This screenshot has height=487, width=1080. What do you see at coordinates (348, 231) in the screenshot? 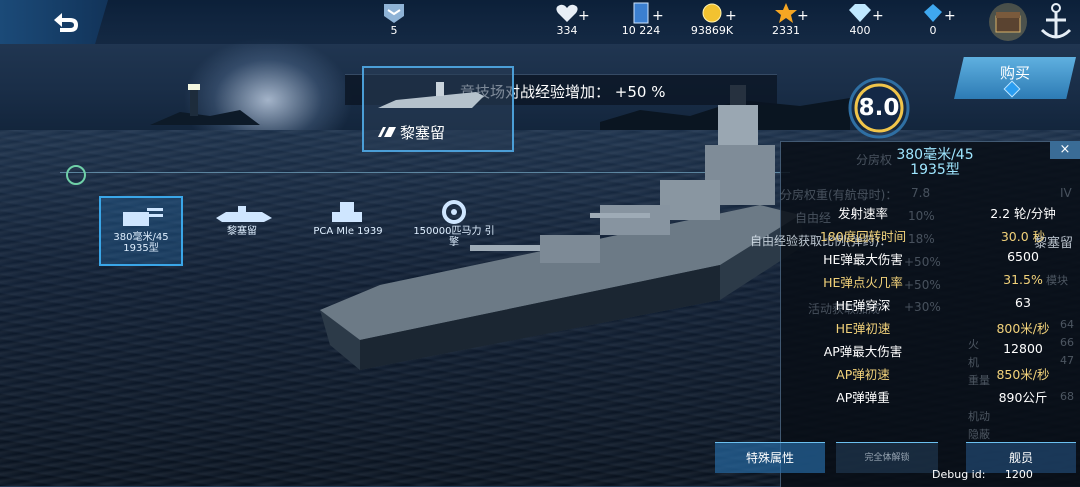
I see `equip-label: PCA Mle 1939` at bounding box center [348, 231].